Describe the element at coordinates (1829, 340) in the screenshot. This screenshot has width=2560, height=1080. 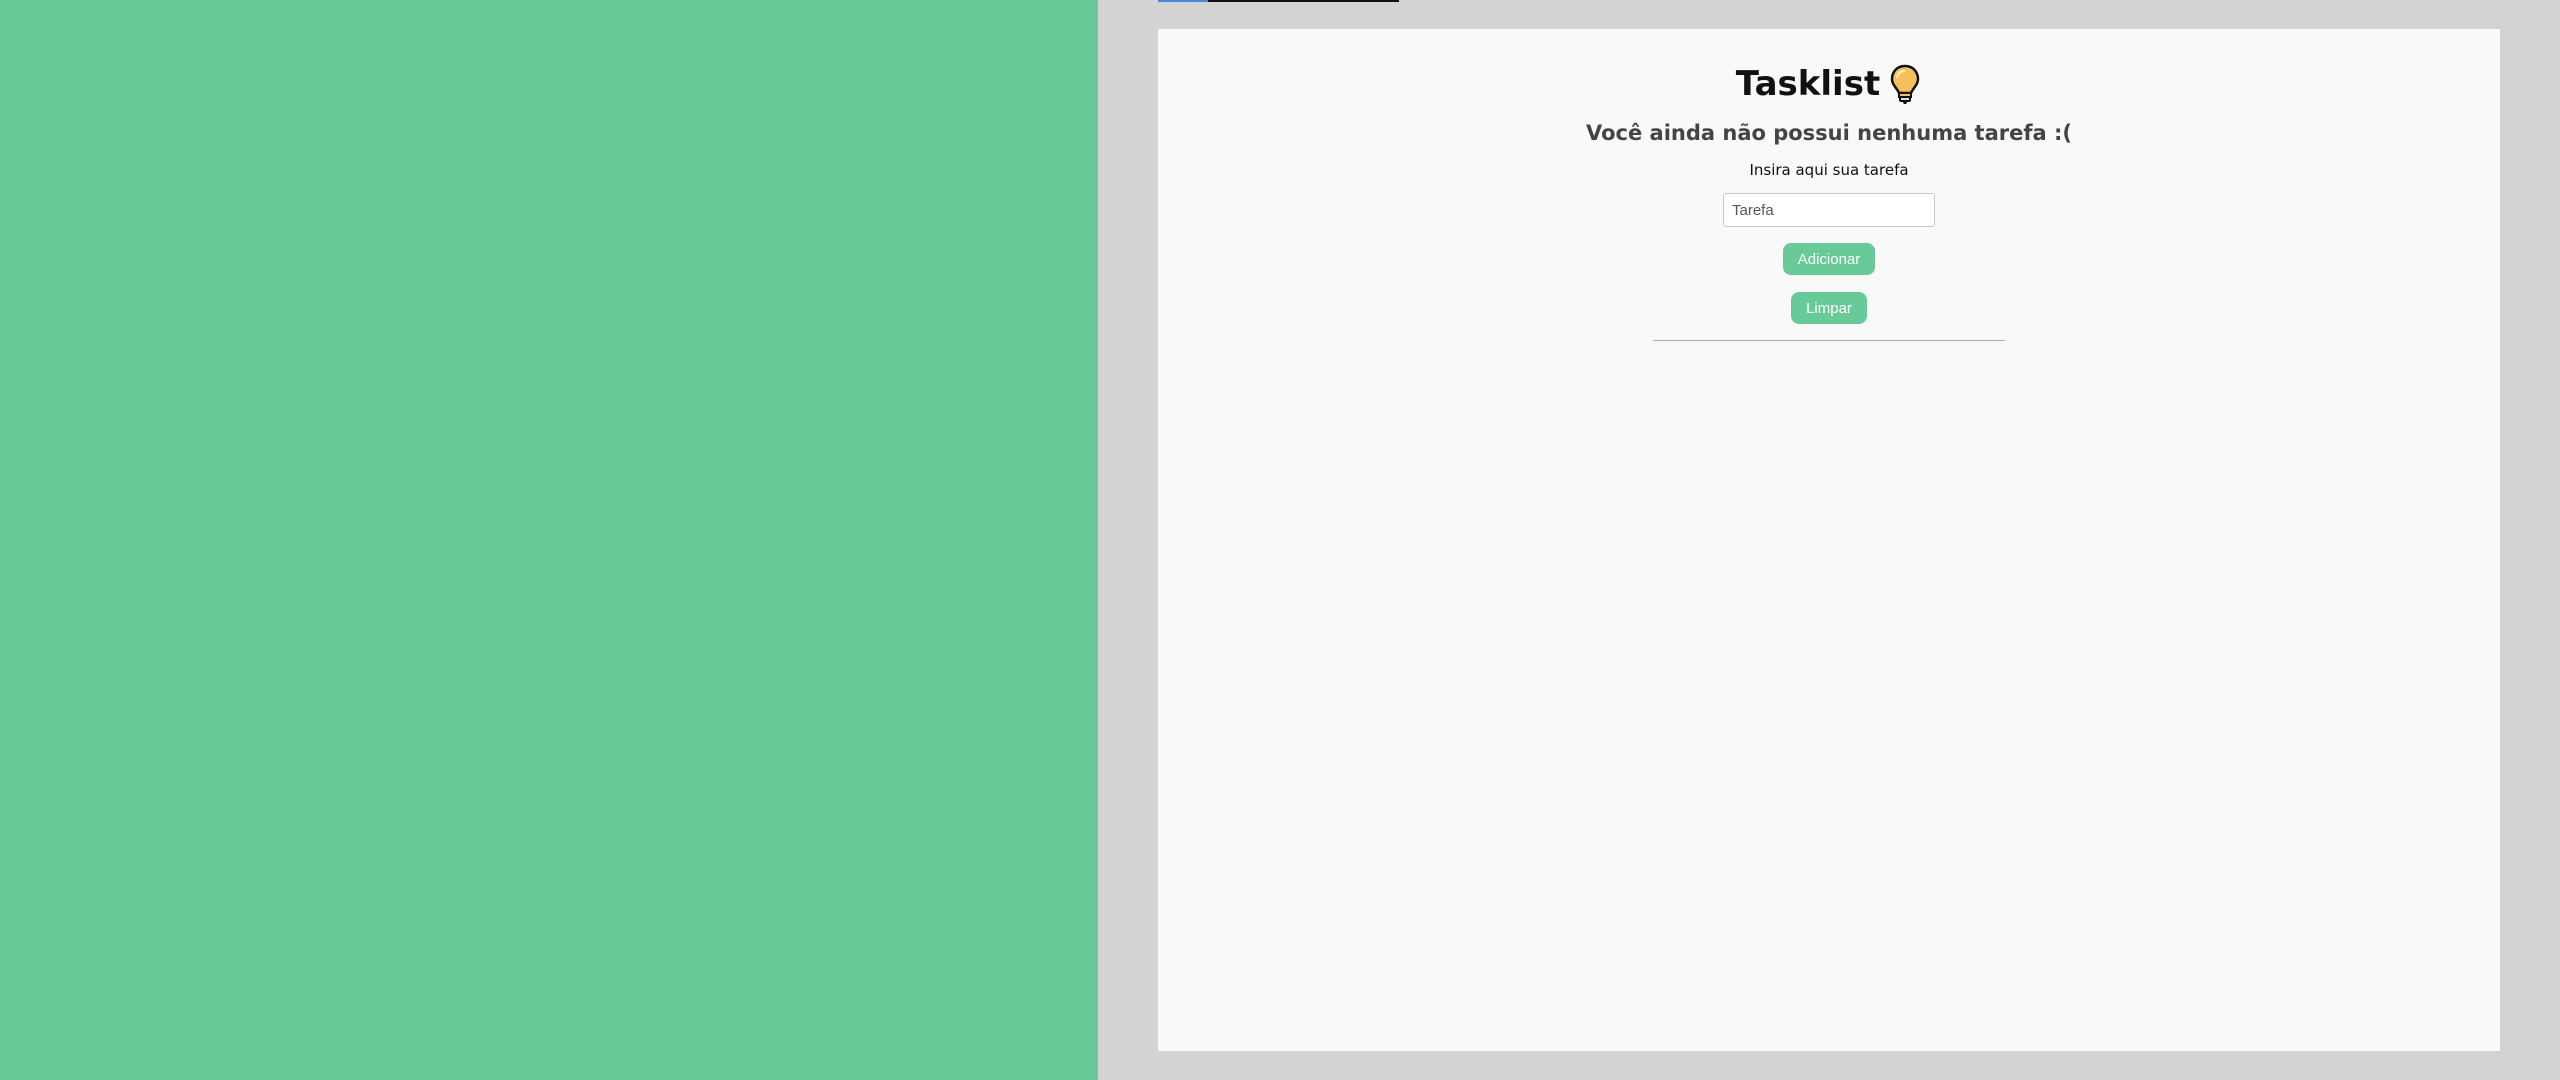
I see `divider` at that location.